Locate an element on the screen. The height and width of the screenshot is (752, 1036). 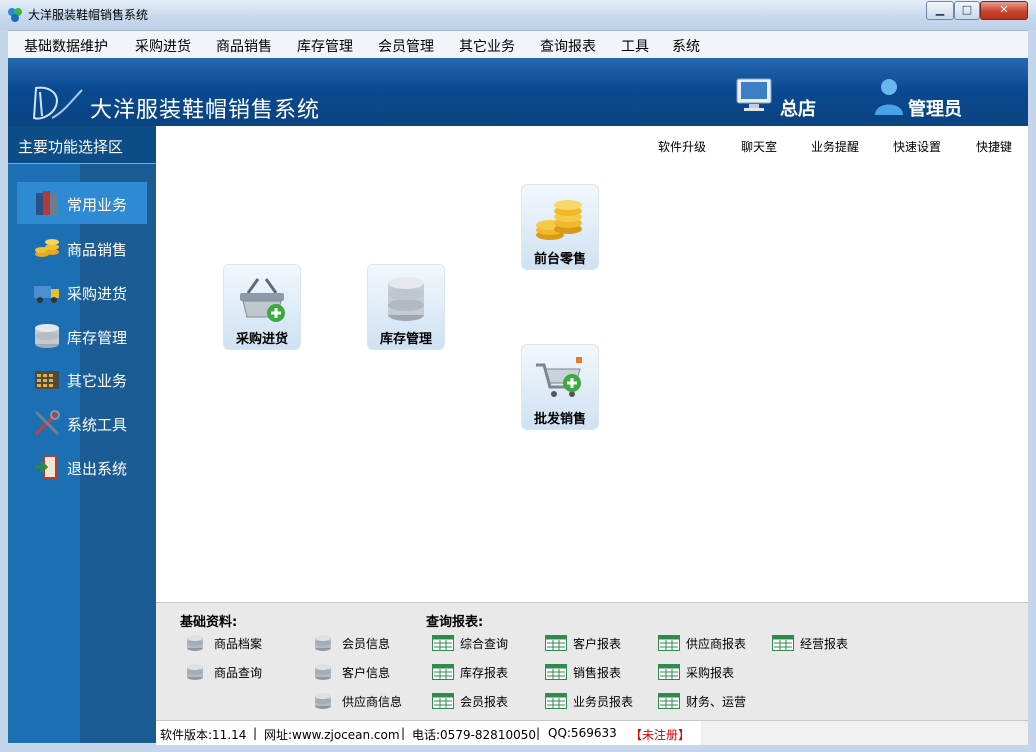
header-banner: 大洋服装鞋帽销售系统 总店 管理员 is located at coordinates (518, 92).